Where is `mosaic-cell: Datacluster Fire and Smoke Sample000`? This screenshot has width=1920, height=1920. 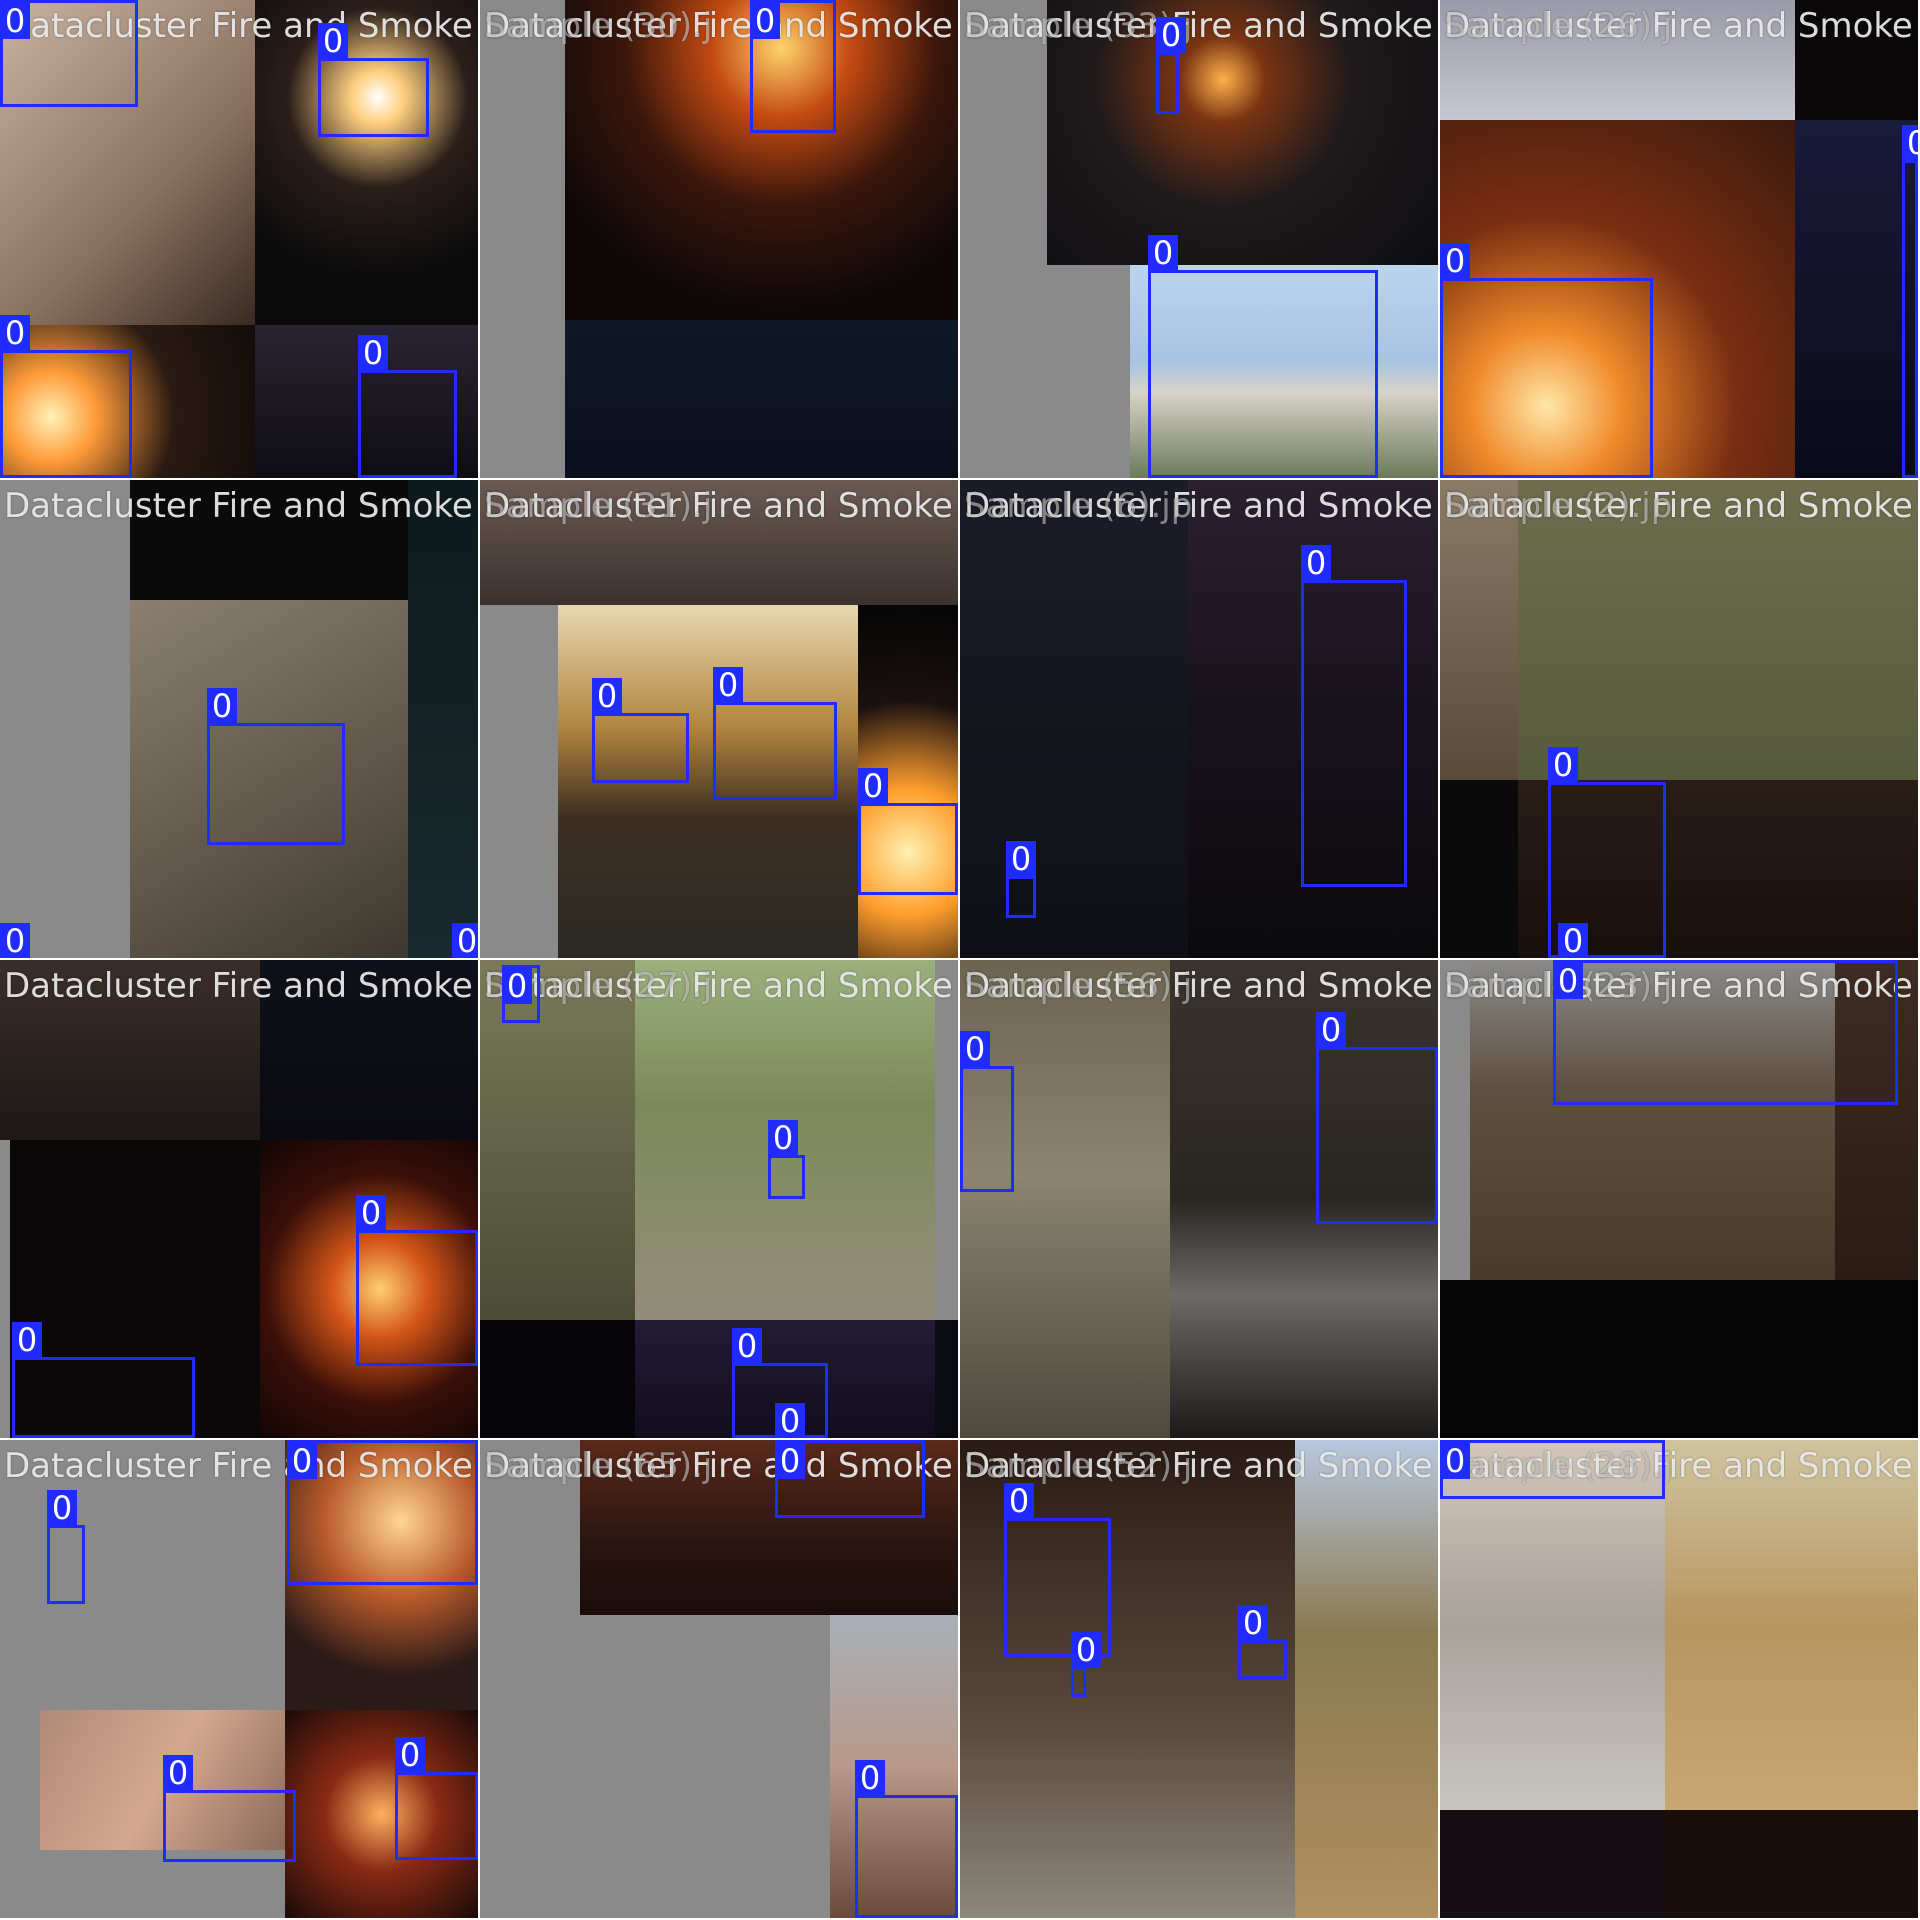
mosaic-cell: Datacluster Fire and Smoke Sample000 is located at coordinates (239, 719).